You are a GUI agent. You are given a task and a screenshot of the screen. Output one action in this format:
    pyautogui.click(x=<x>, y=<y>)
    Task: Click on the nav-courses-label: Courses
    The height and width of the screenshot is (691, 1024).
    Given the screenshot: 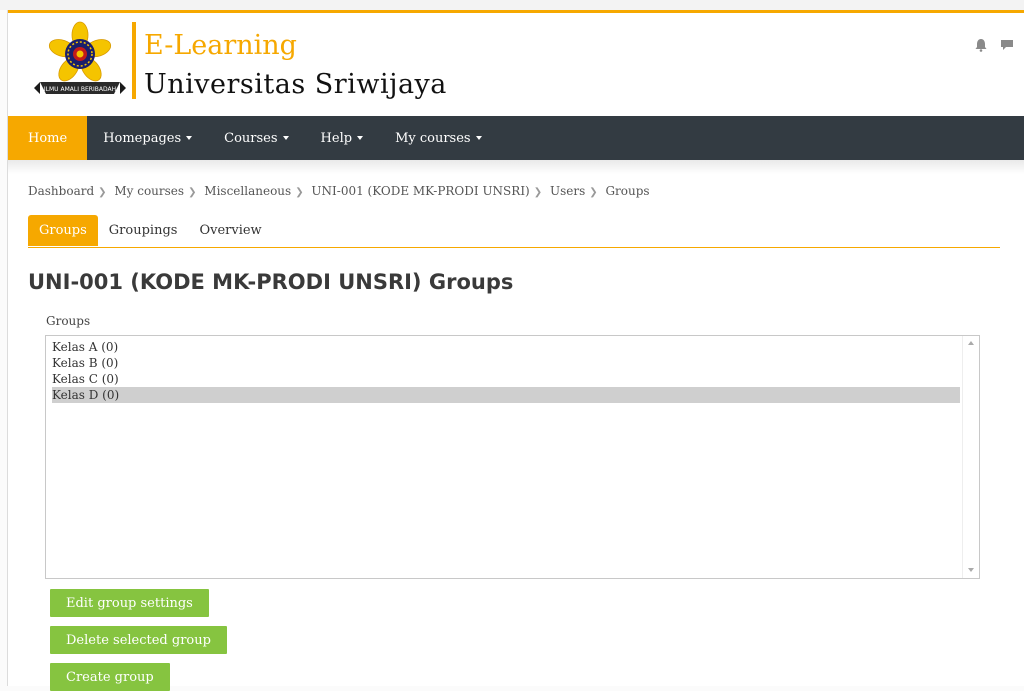 What is the action you would take?
    pyautogui.click(x=251, y=138)
    